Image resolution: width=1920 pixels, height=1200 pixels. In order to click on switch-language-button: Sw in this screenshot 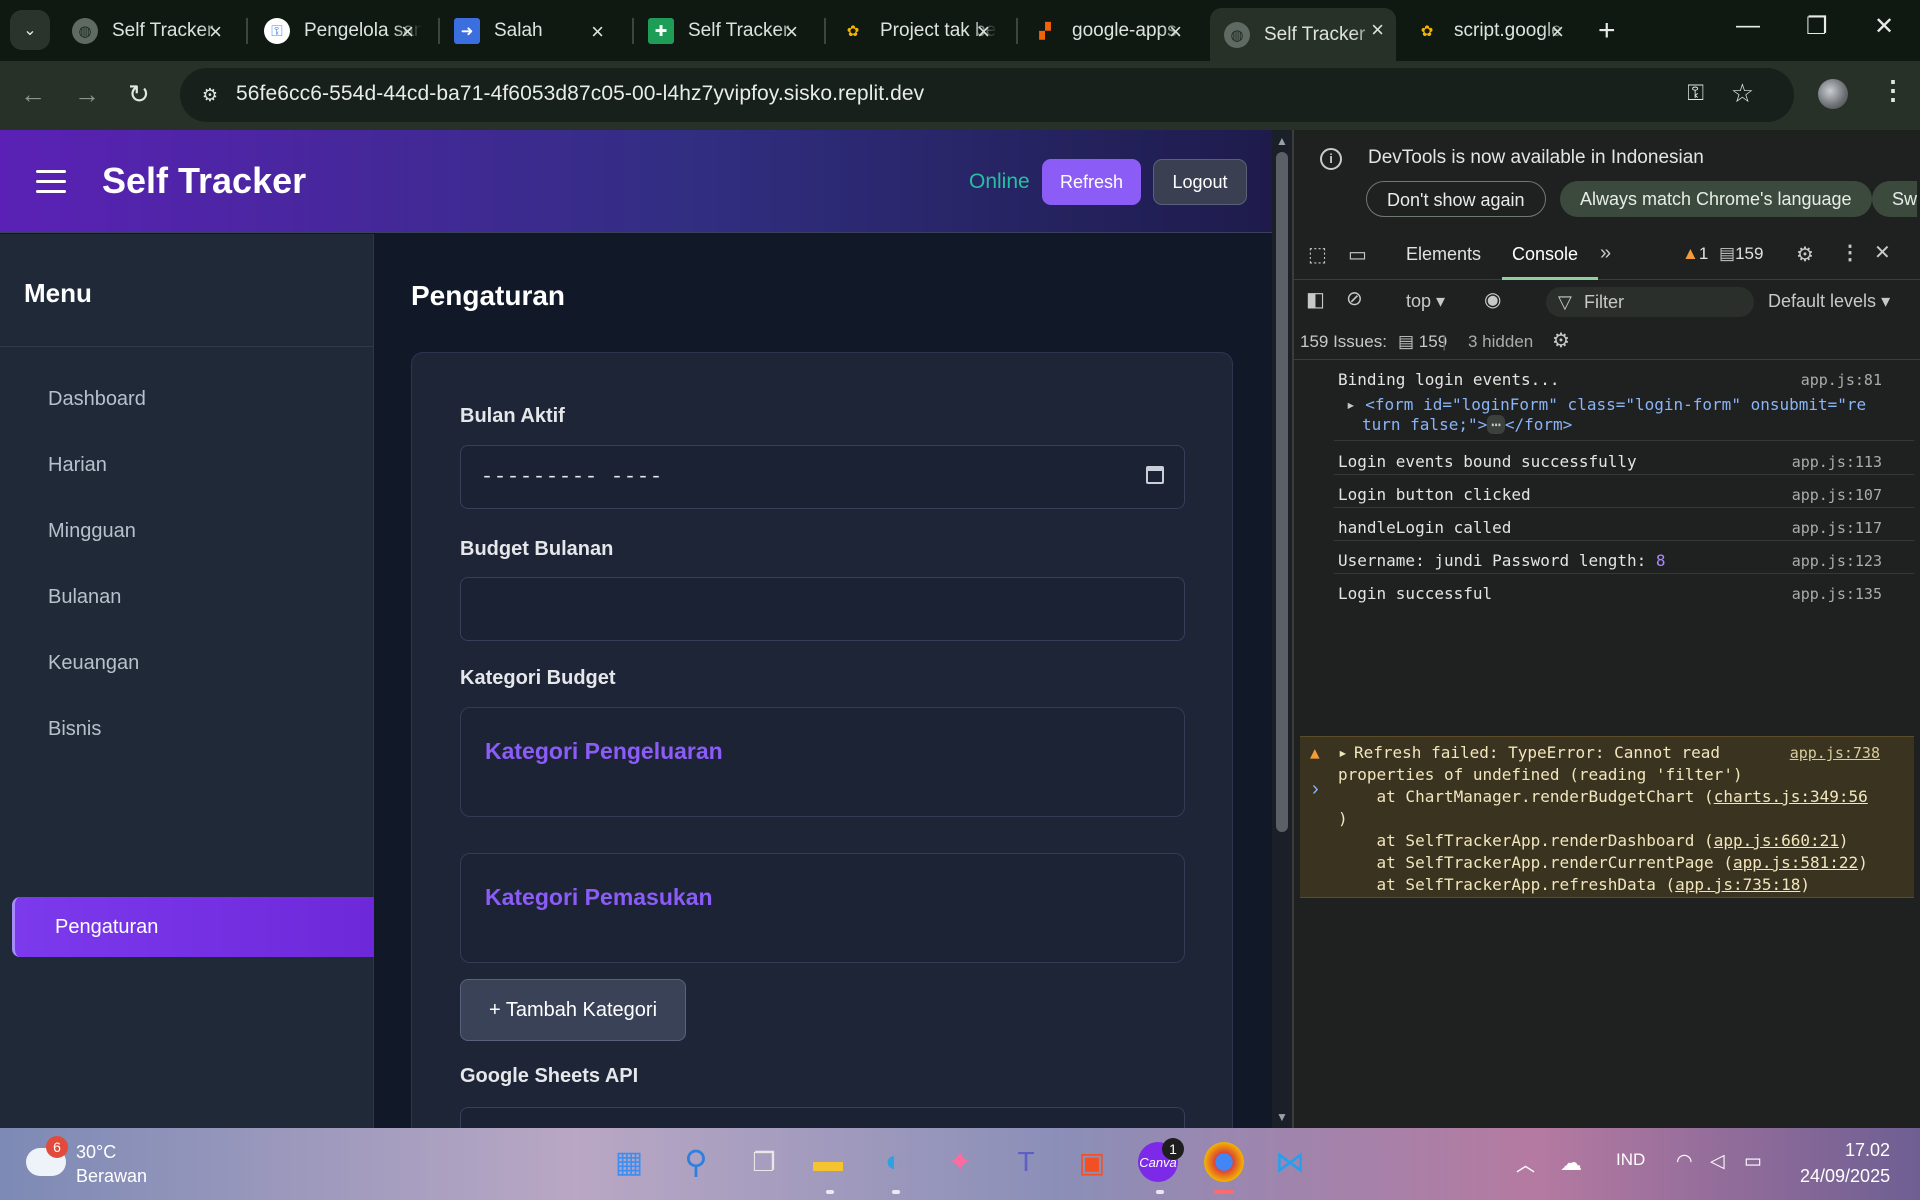, I will do `click(1895, 199)`.